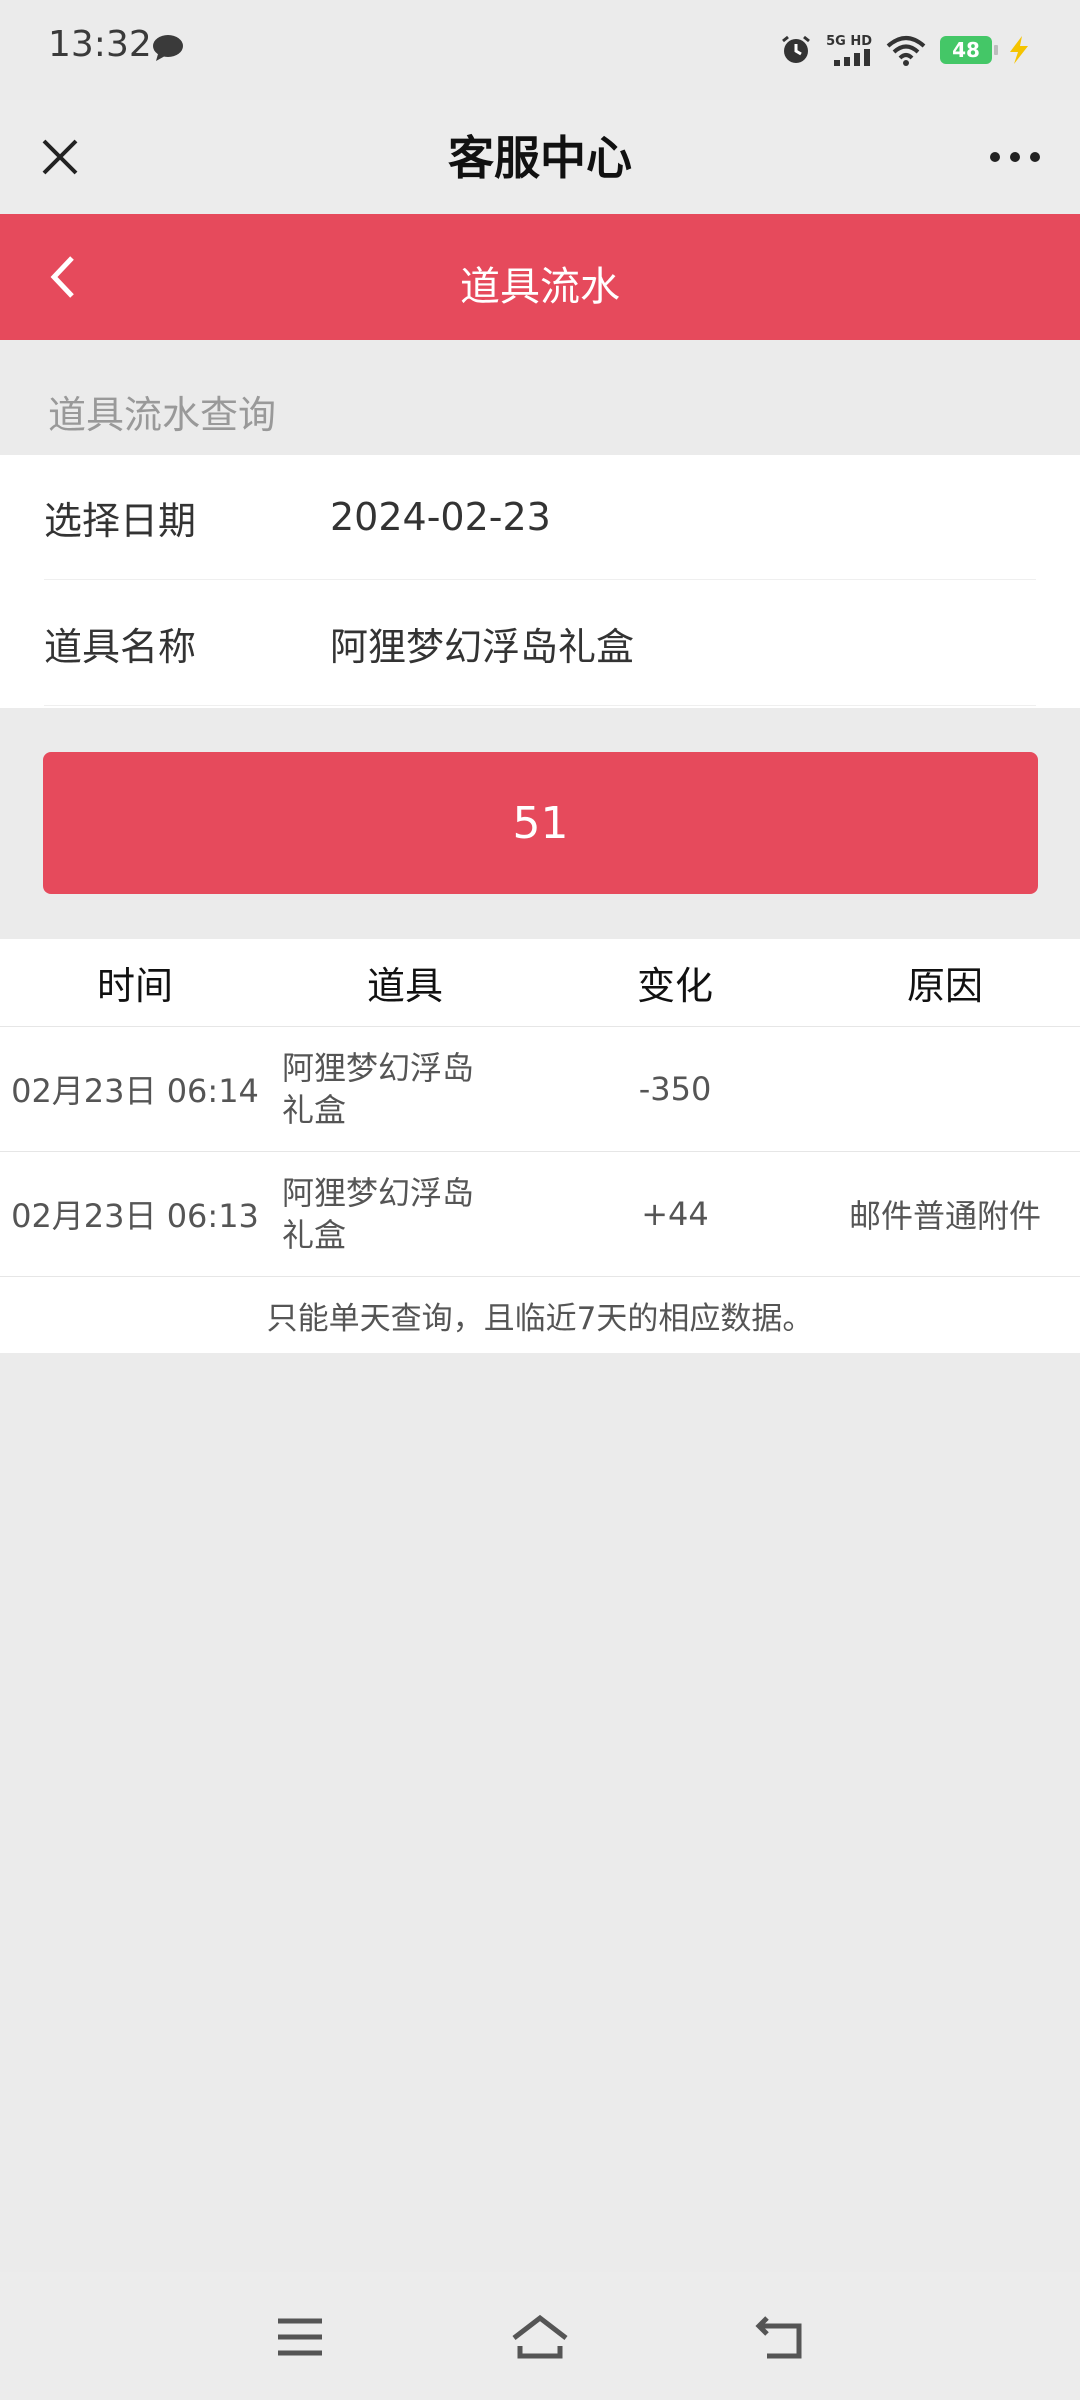 The image size is (1080, 2400). I want to click on system-nav-bar, so click(540, 2336).